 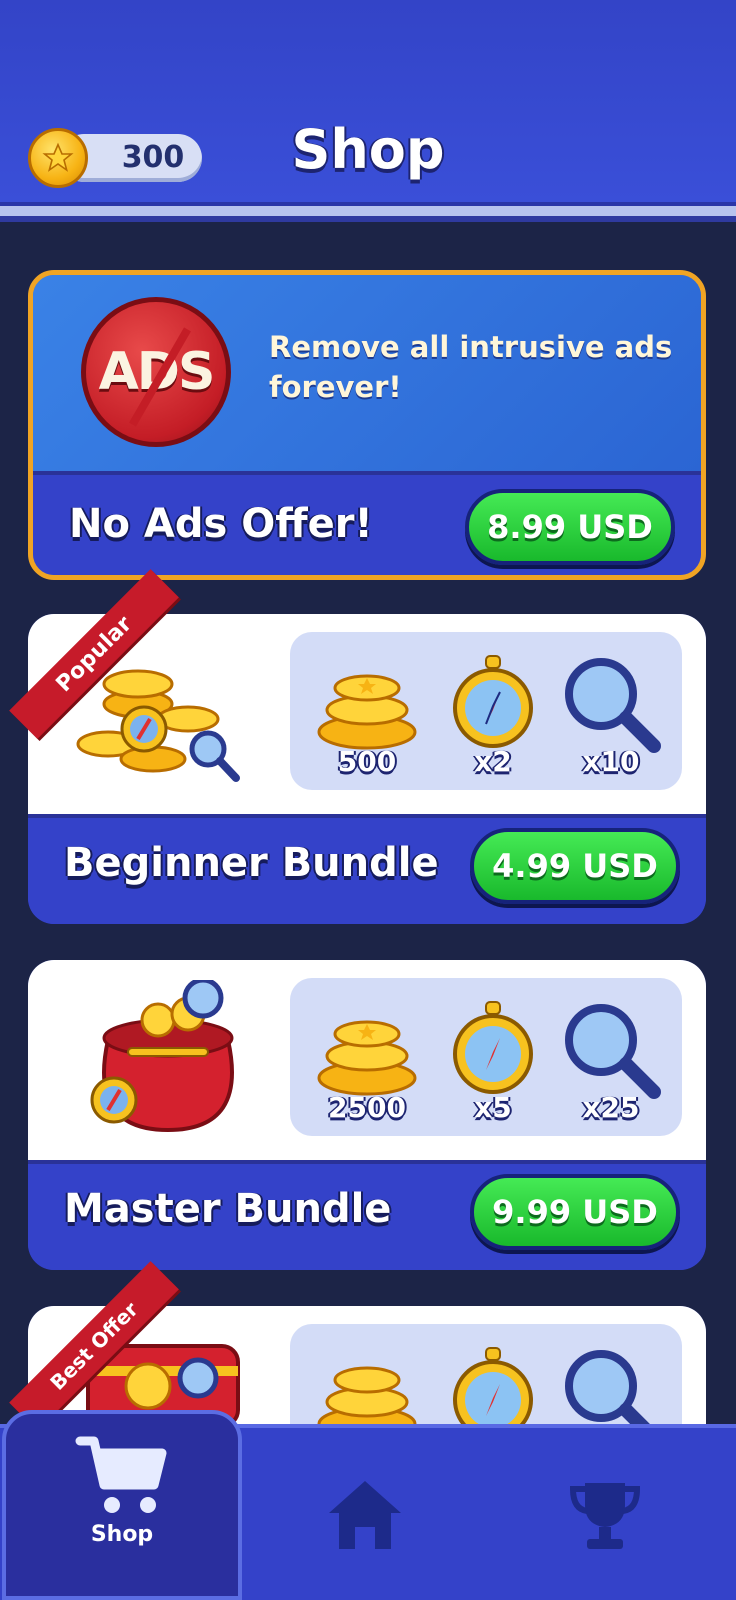 What do you see at coordinates (611, 761) in the screenshot?
I see `bundle-item-magnifier-label: x10` at bounding box center [611, 761].